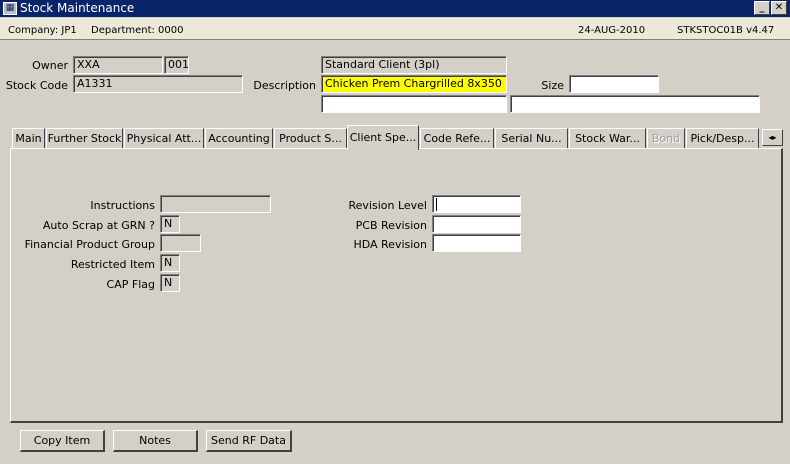  Describe the element at coordinates (180, 243) in the screenshot. I see `financial-group-field` at that location.